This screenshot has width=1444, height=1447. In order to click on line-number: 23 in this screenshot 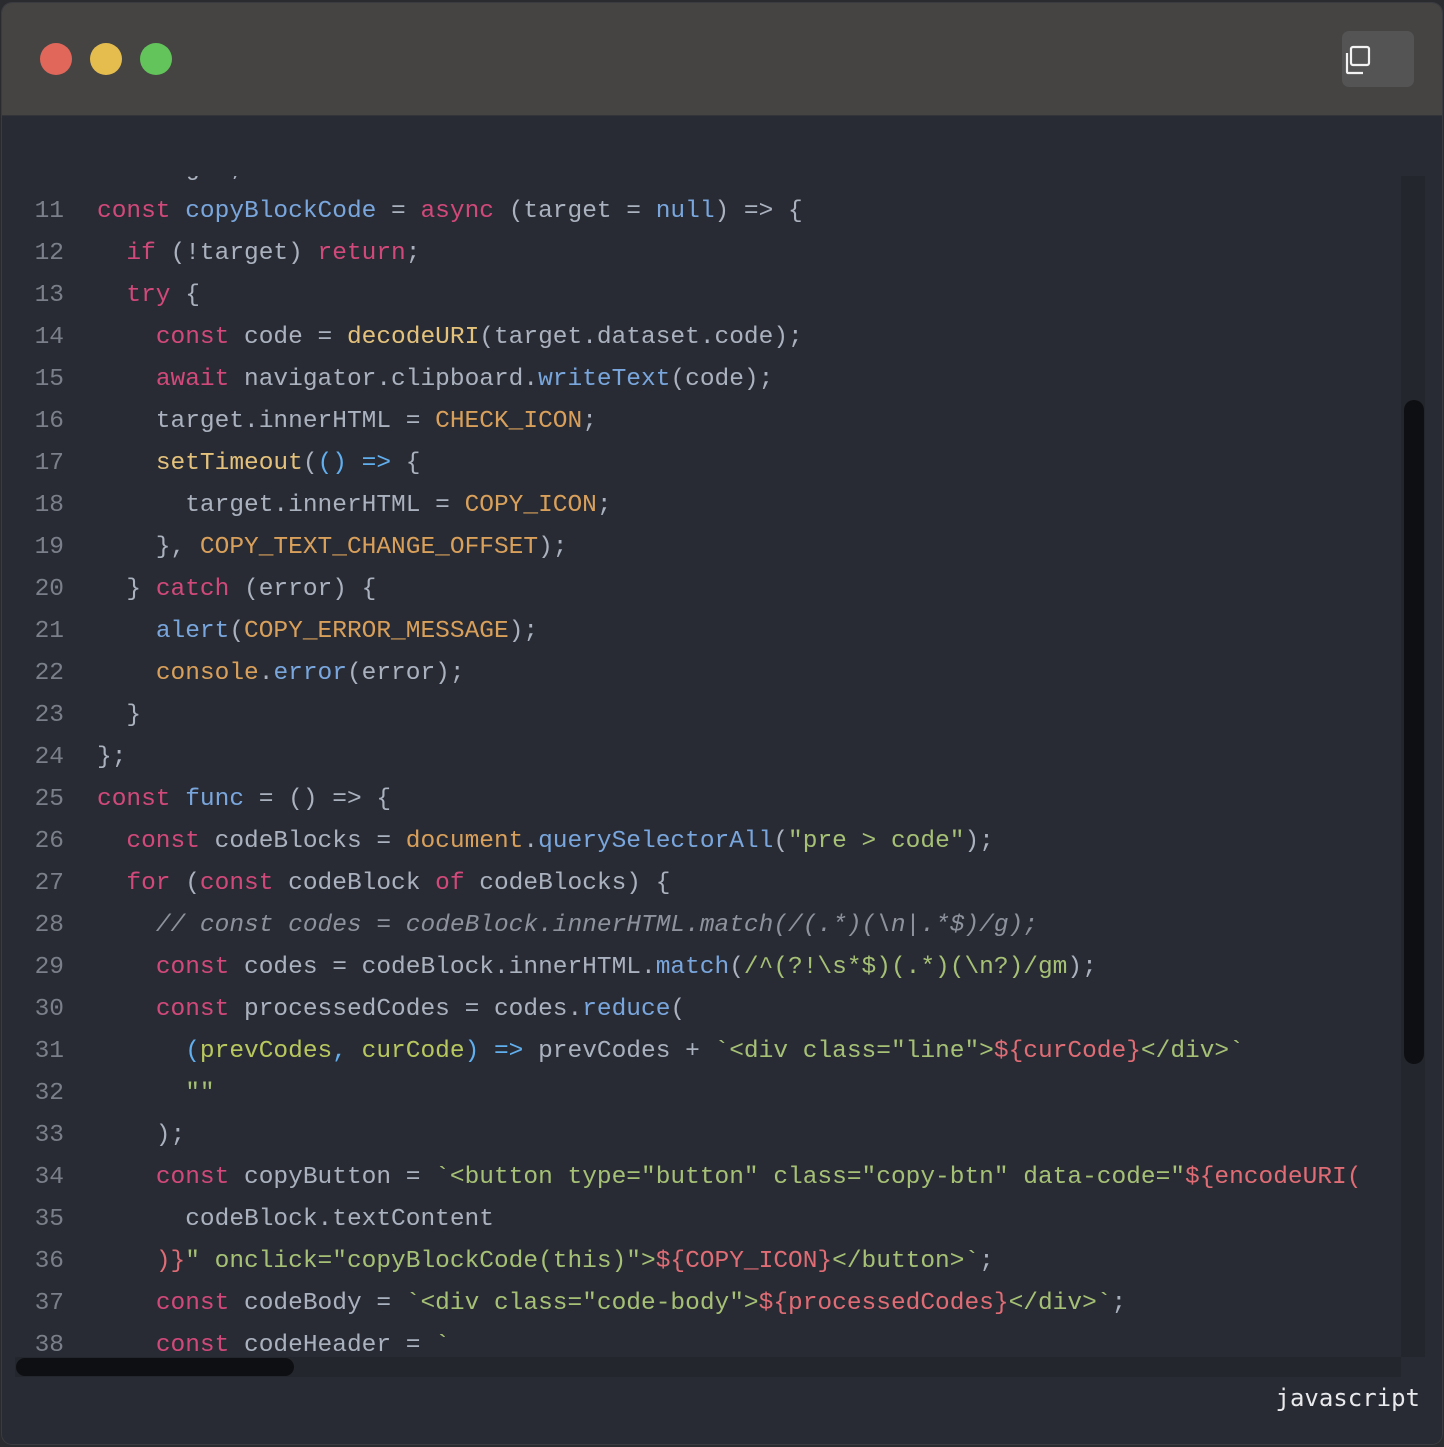, I will do `click(49, 715)`.